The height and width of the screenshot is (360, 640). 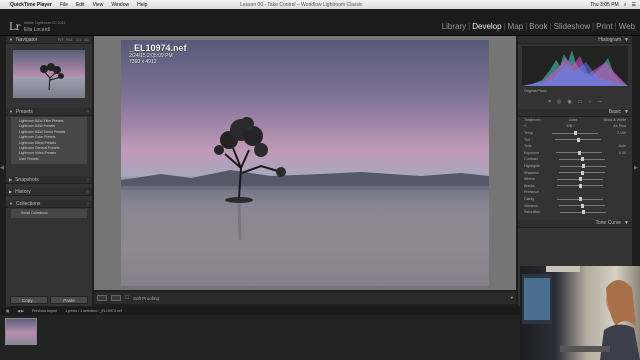 I want to click on module-develop: Develop, so click(x=486, y=26).